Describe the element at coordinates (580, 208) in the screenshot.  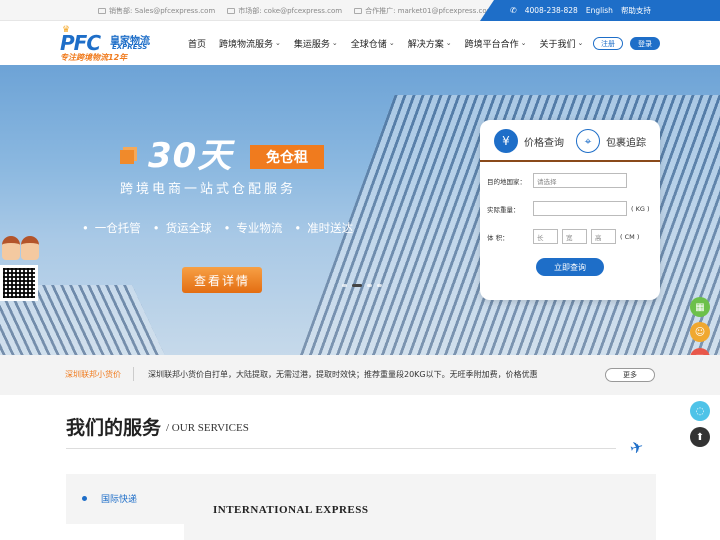
I see `weight-input` at that location.